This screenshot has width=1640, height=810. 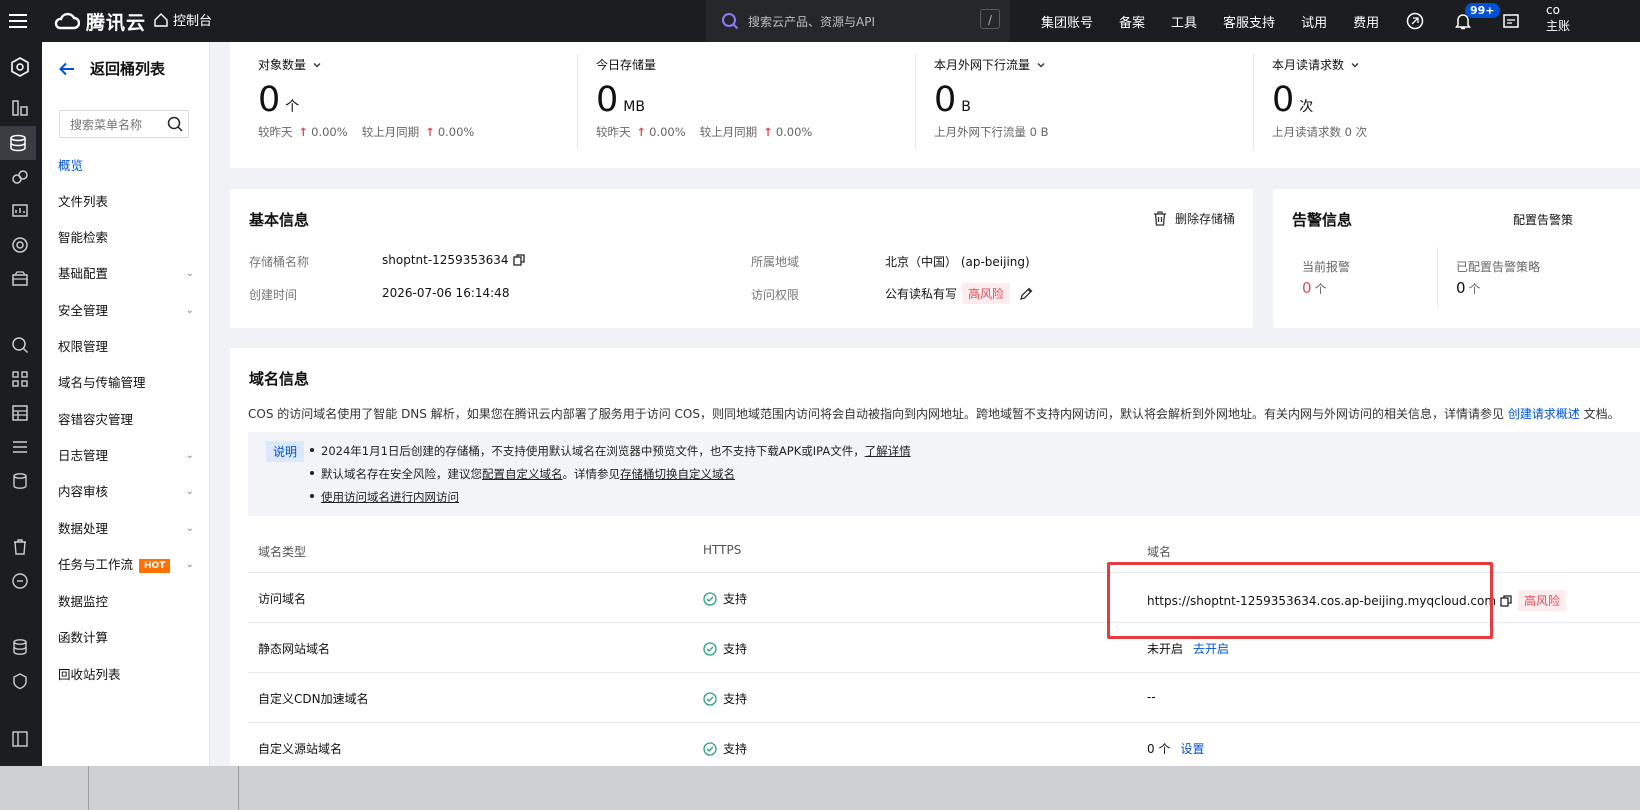 I want to click on menu-item-functions: 函数计算, so click(x=128, y=638).